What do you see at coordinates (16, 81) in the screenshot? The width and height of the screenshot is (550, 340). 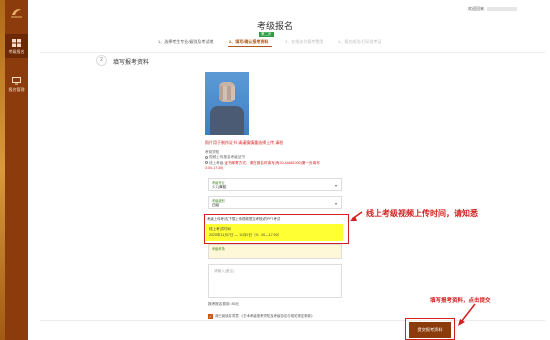 I see `monitor-icon` at bounding box center [16, 81].